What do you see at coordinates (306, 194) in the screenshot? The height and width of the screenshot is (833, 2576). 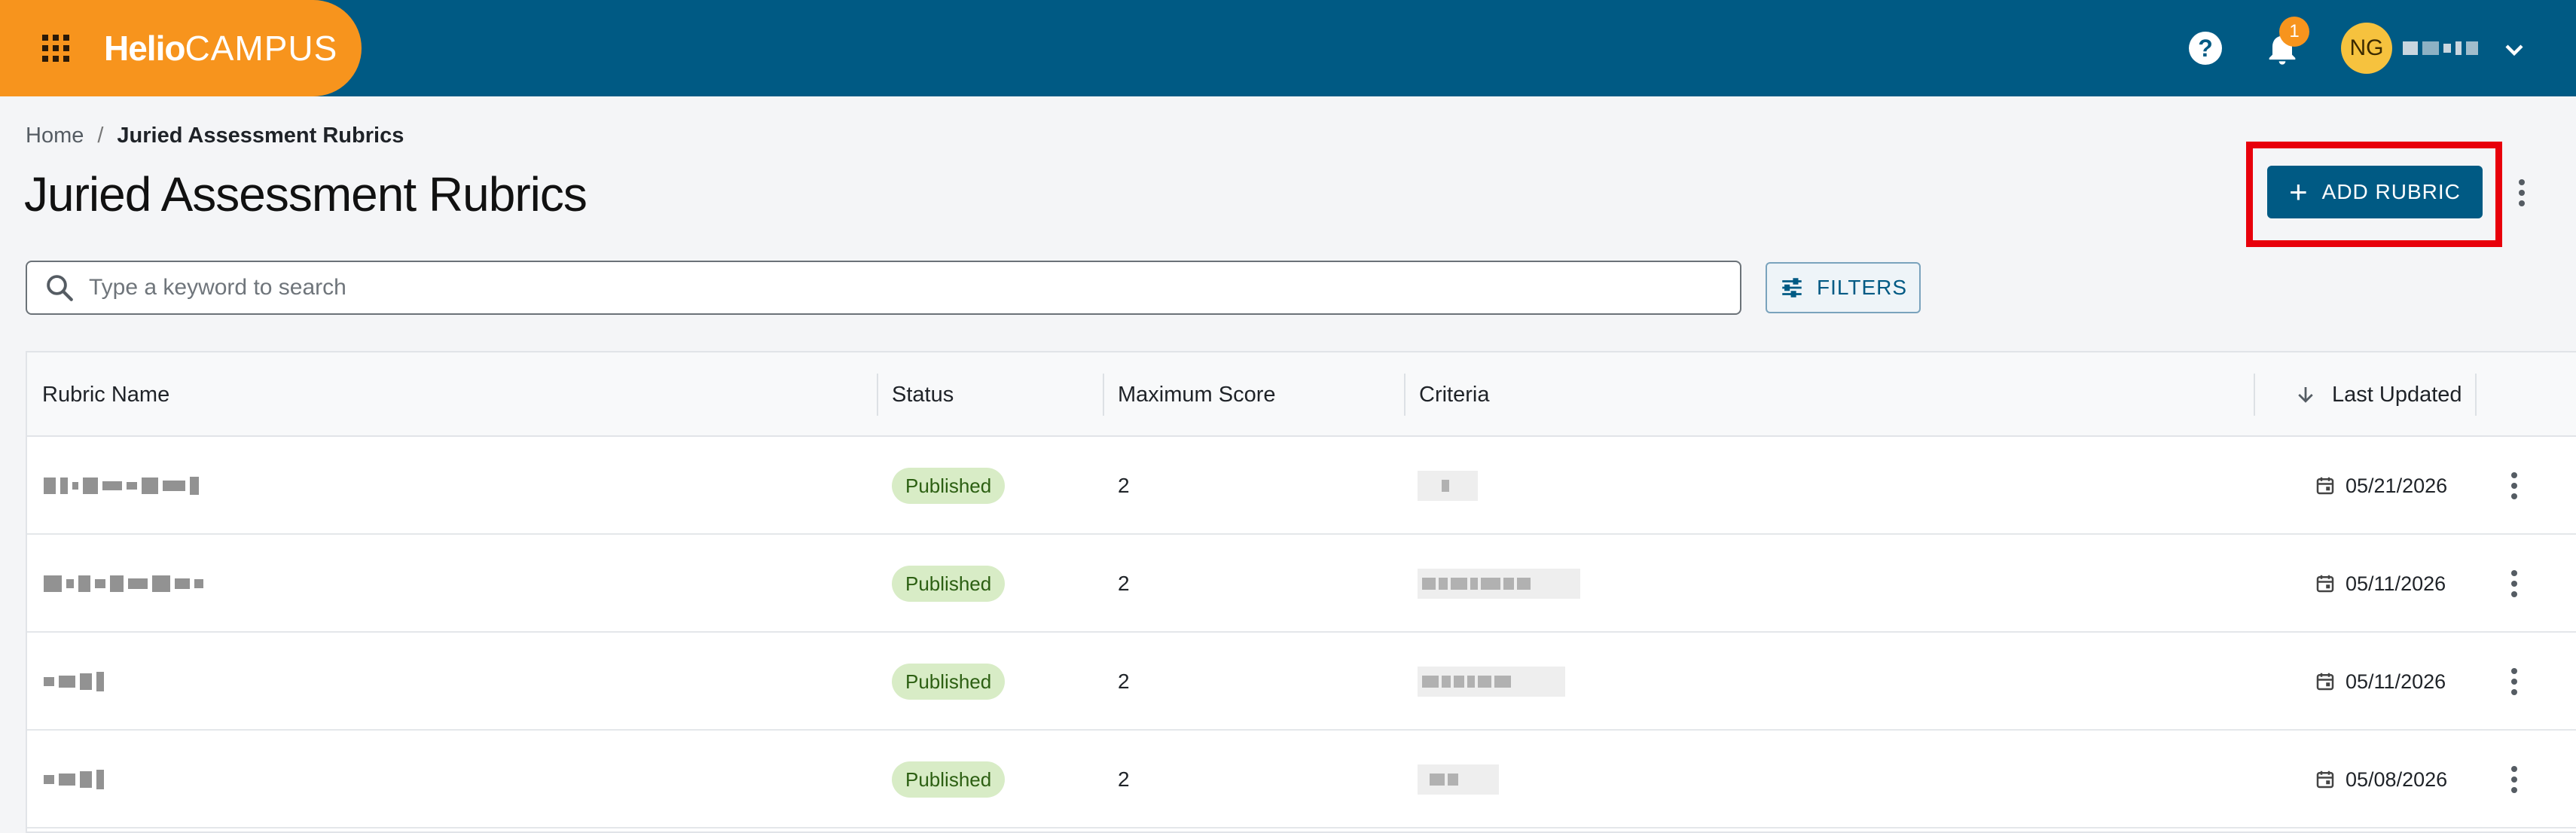 I see `page-title: Juried Assessment Rubrics` at bounding box center [306, 194].